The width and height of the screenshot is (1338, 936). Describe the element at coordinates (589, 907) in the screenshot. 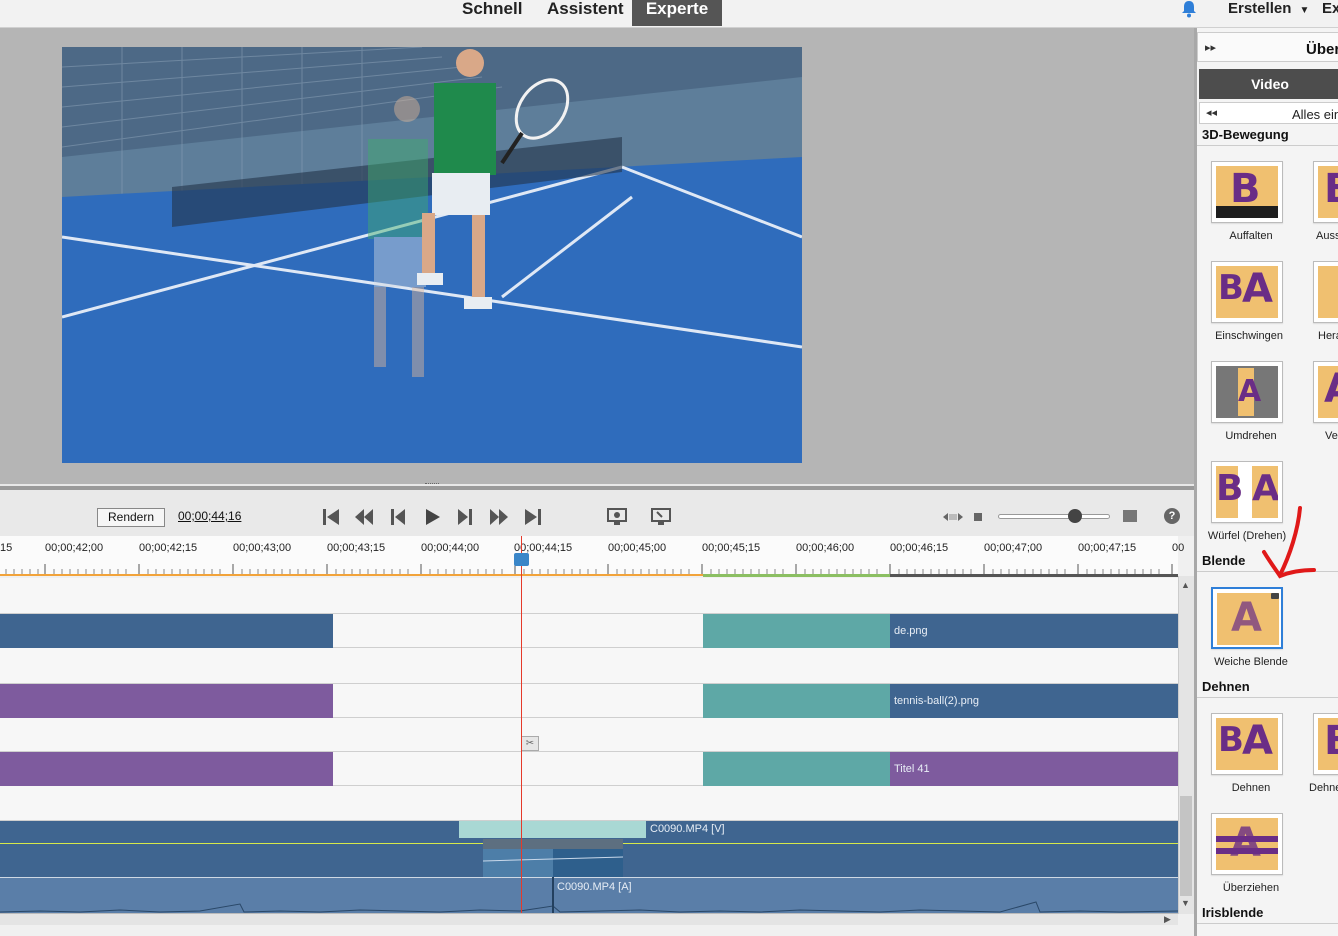

I see `audio-waveform` at that location.